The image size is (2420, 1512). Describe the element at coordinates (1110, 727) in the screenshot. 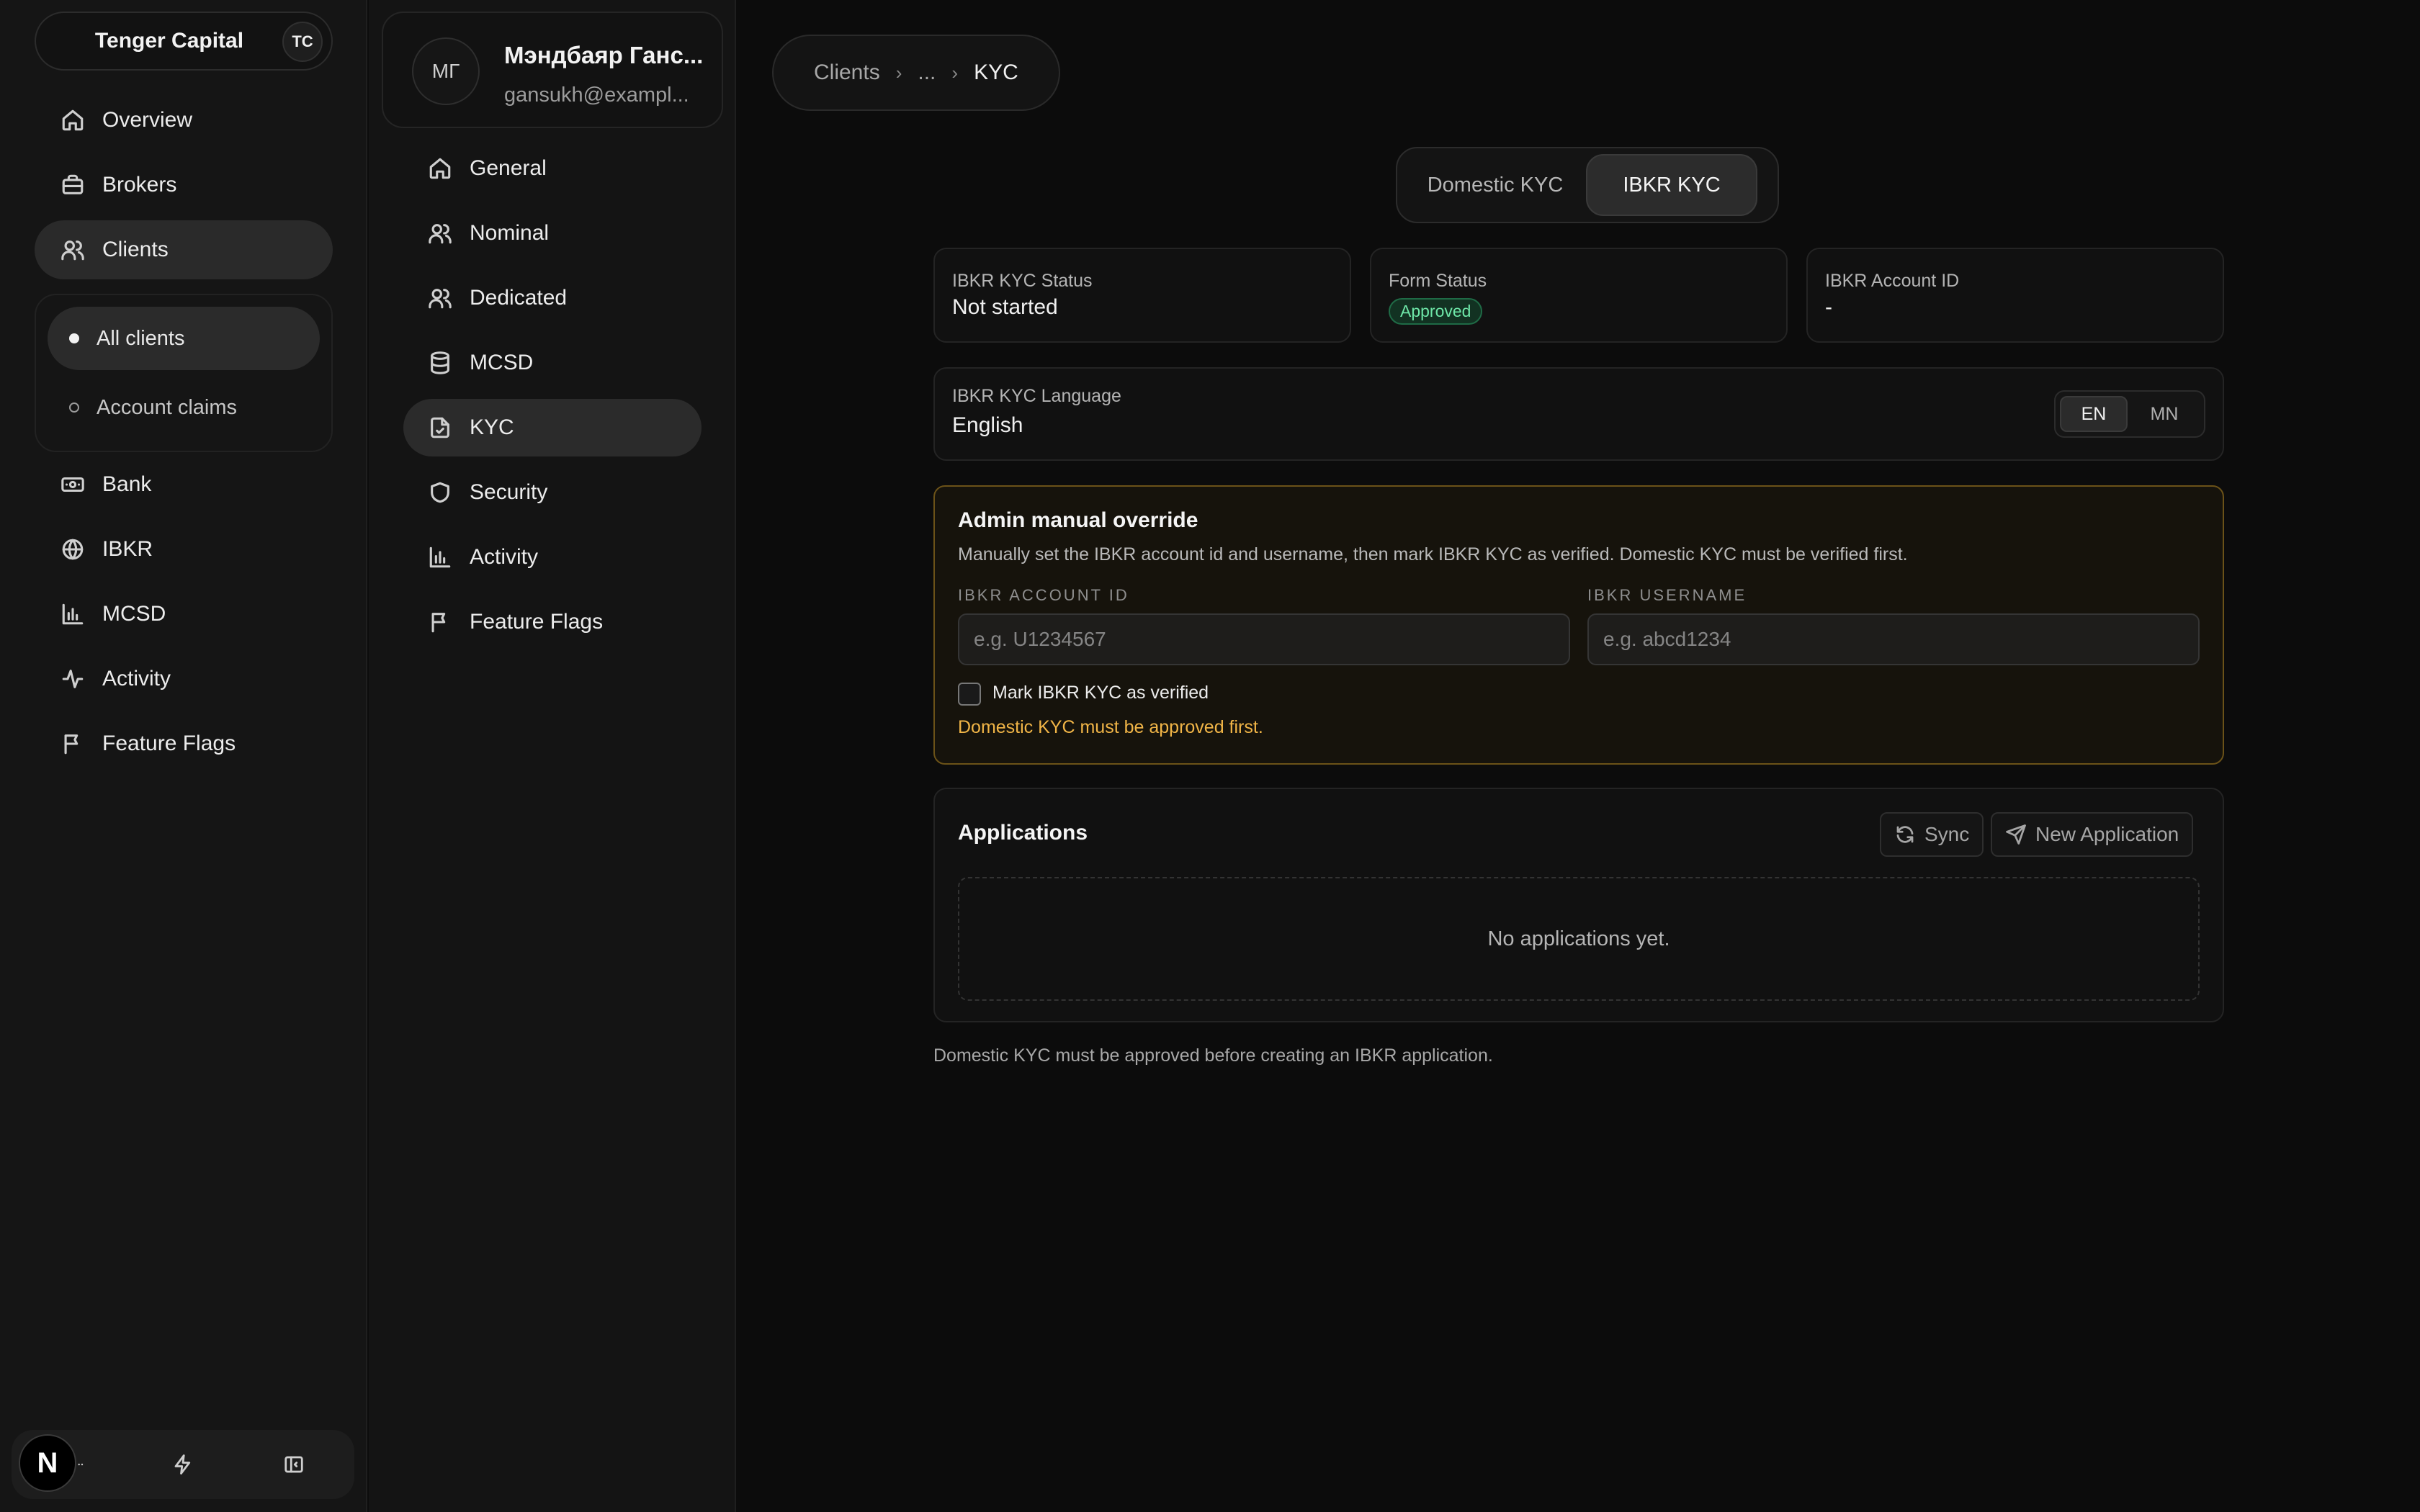

I see `override-warning: Domestic KYC must be approved first.` at that location.